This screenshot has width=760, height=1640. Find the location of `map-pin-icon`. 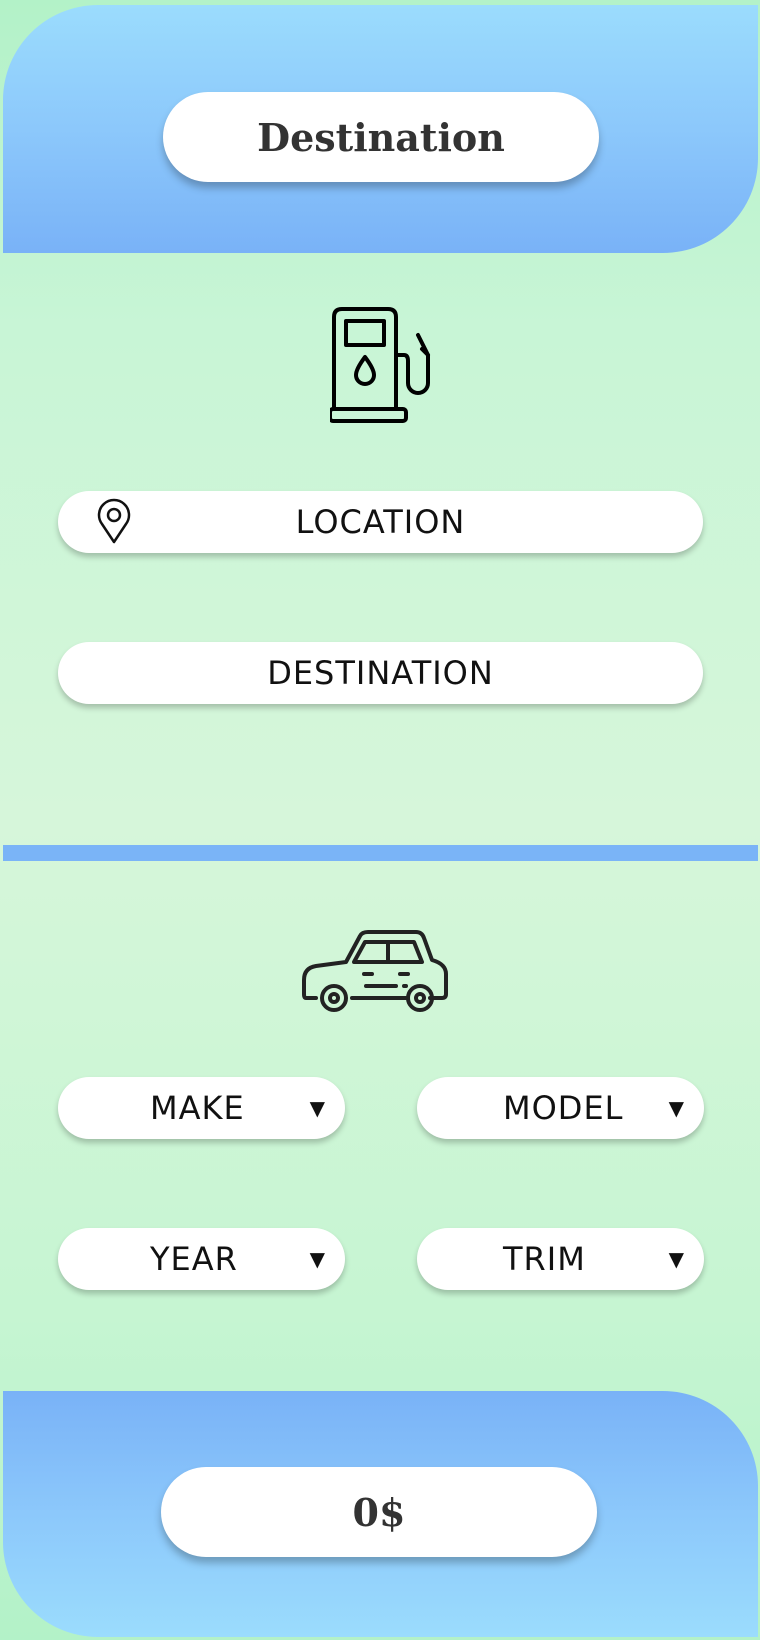

map-pin-icon is located at coordinates (114, 521).